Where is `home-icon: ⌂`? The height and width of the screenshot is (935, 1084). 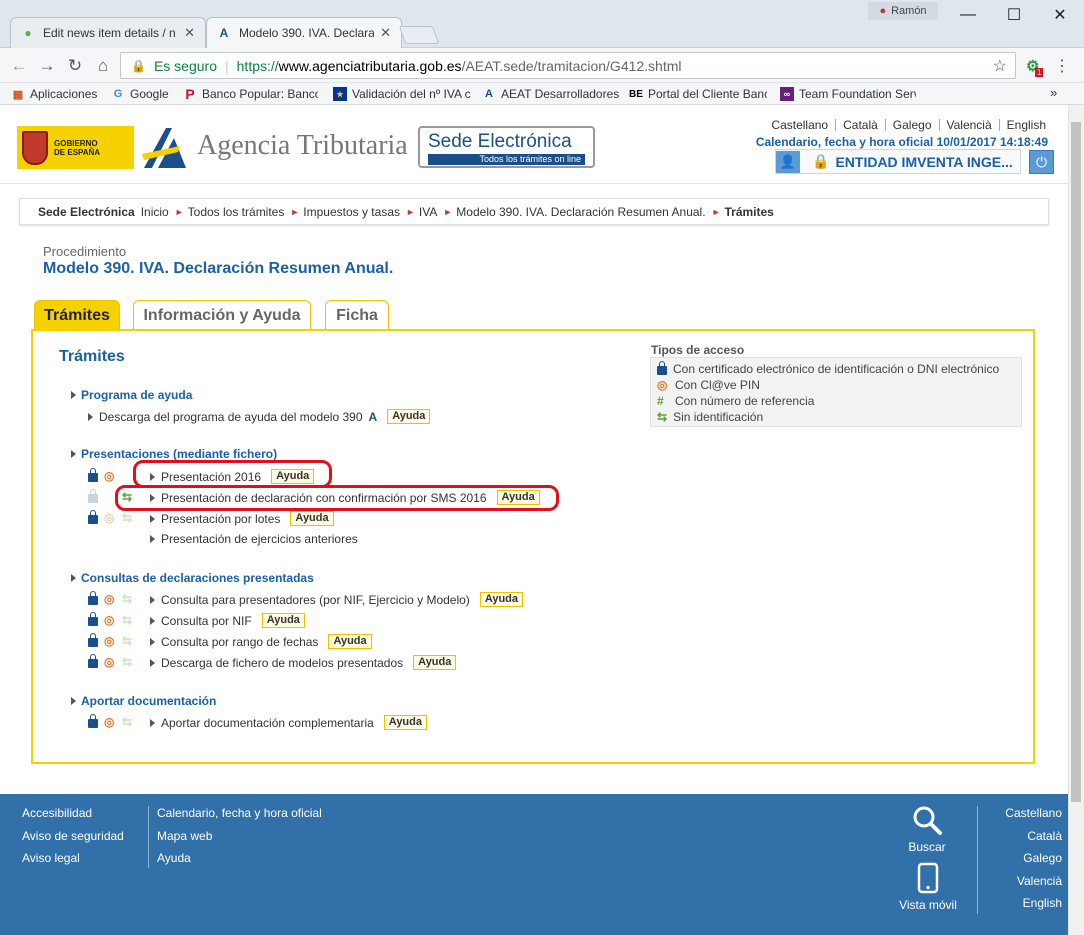 home-icon: ⌂ is located at coordinates (103, 66).